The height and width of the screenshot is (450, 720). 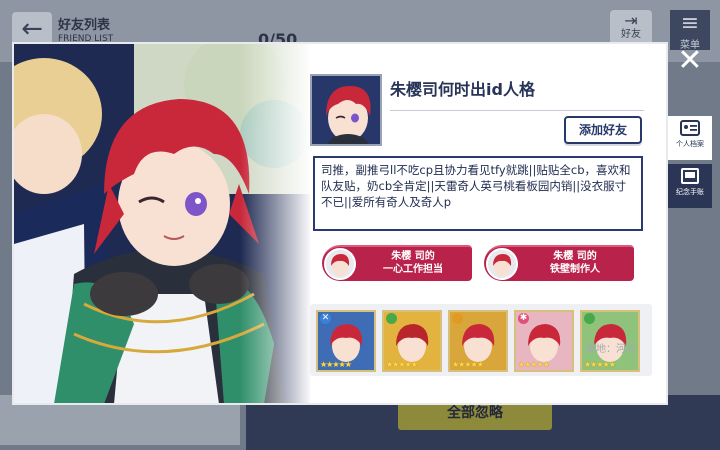 I want to click on avatar-art, so click(x=346, y=110).